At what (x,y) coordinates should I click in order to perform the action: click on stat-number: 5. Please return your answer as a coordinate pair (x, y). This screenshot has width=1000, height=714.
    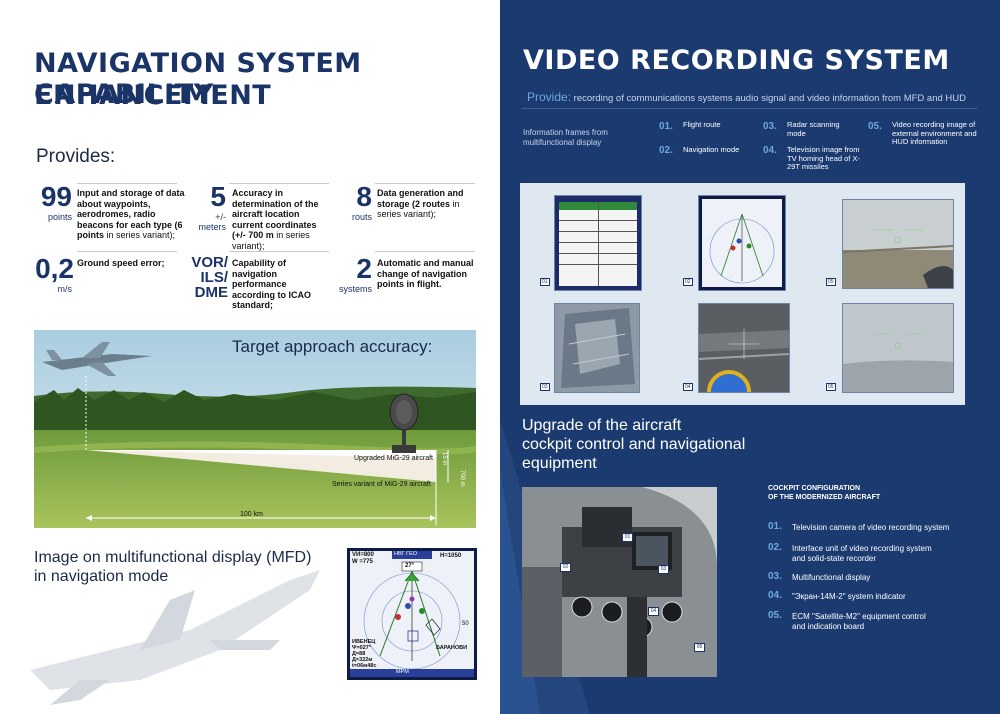
    Looking at the image, I should click on (218, 196).